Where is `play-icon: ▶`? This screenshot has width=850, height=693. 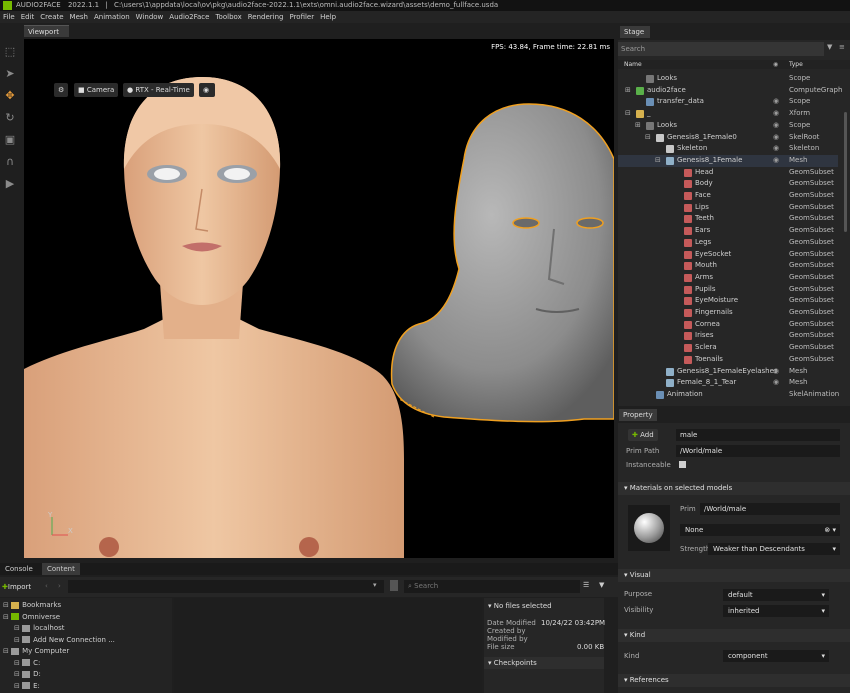
play-icon: ▶ is located at coordinates (10, 183).